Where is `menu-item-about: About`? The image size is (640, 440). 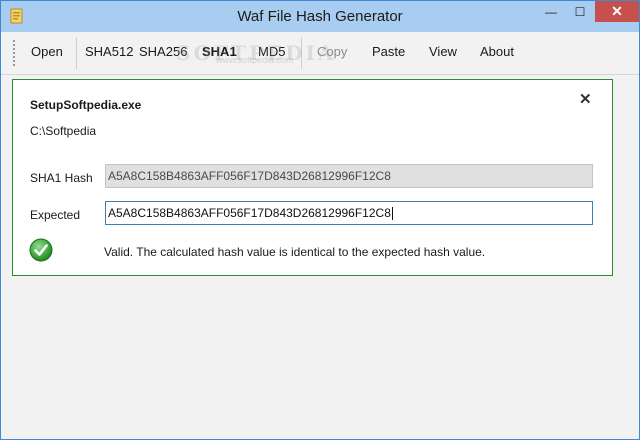
menu-item-about: About is located at coordinates (497, 51).